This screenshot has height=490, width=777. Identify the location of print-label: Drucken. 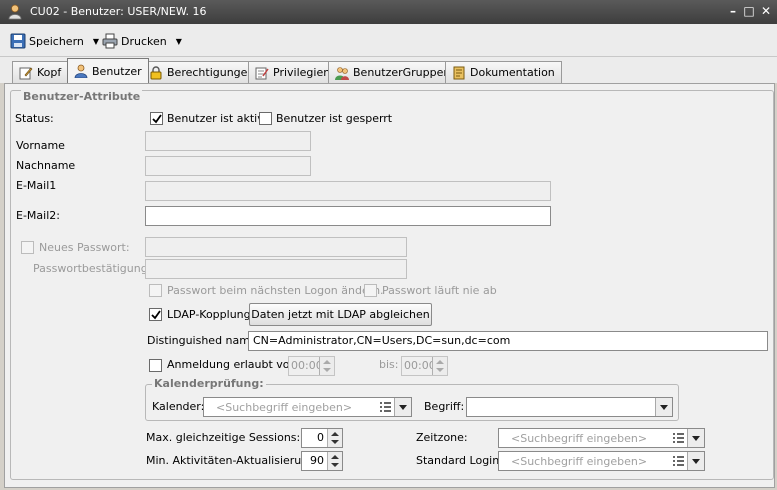
(144, 41).